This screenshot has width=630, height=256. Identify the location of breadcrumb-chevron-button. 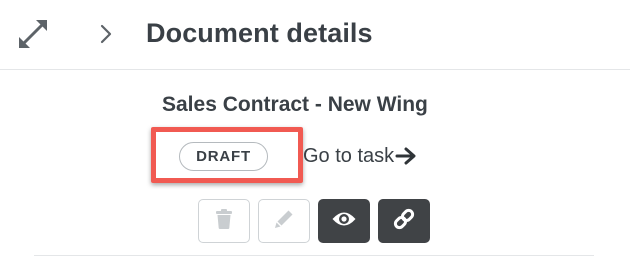
(106, 36).